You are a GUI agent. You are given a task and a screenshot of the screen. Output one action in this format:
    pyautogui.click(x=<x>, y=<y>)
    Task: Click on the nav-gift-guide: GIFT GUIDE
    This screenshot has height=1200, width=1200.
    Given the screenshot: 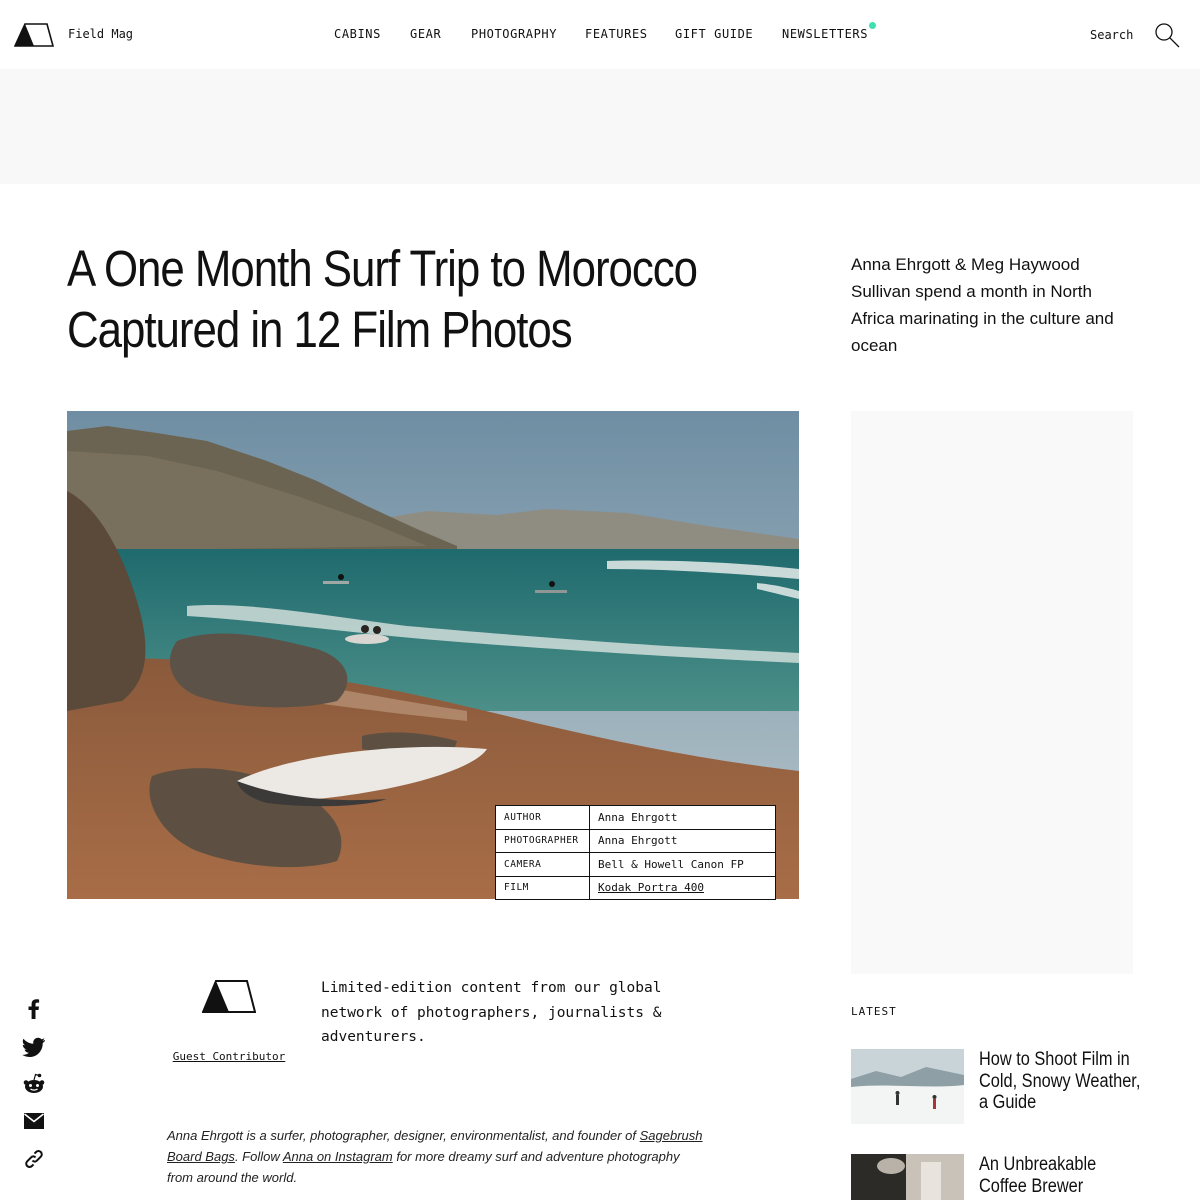 What is the action you would take?
    pyautogui.click(x=714, y=34)
    